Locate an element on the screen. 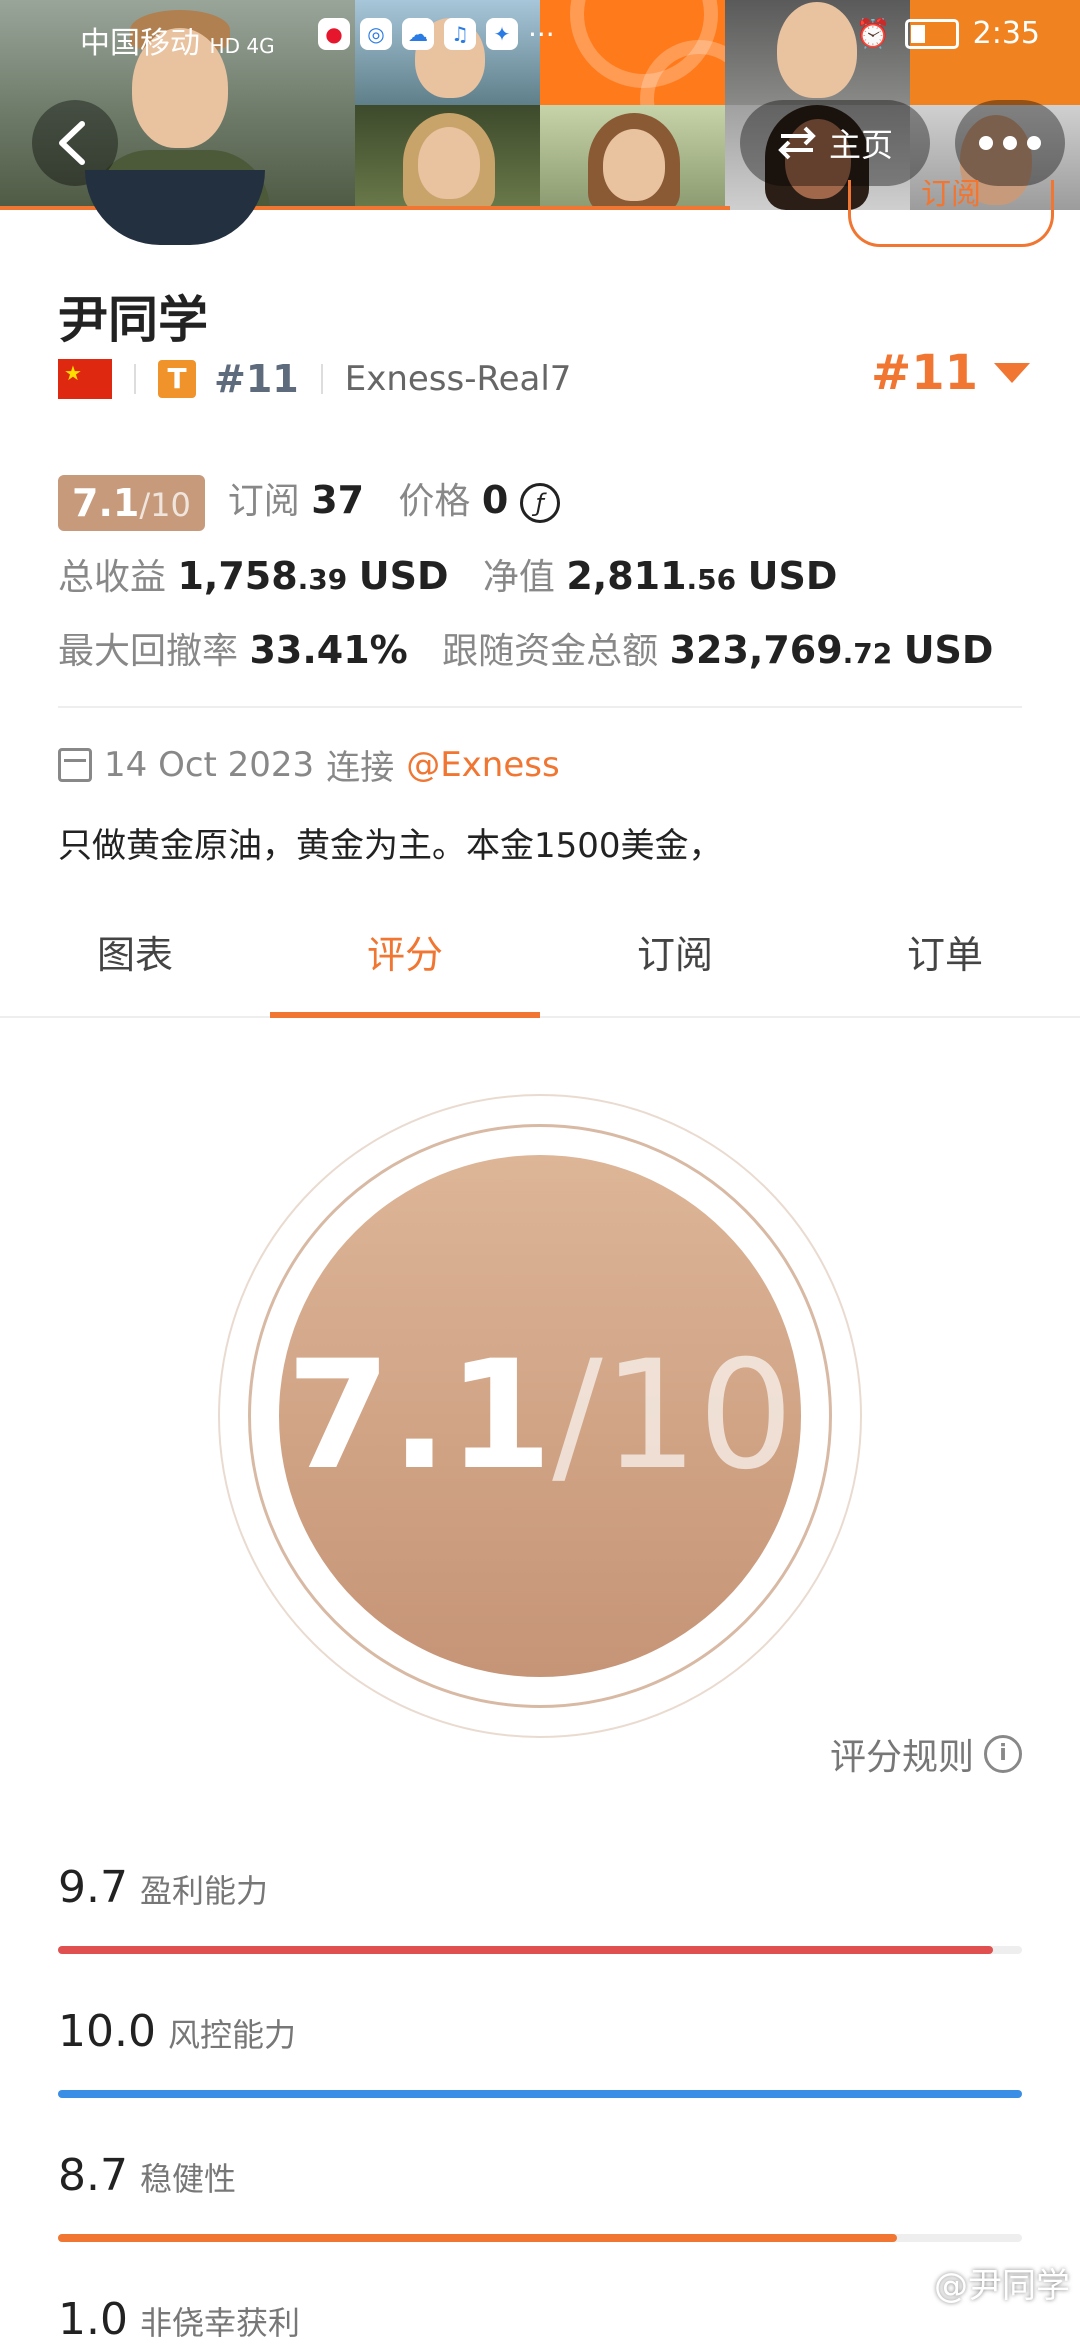 This screenshot has height=2345, width=1080. music-icon: ♫ is located at coordinates (460, 34).